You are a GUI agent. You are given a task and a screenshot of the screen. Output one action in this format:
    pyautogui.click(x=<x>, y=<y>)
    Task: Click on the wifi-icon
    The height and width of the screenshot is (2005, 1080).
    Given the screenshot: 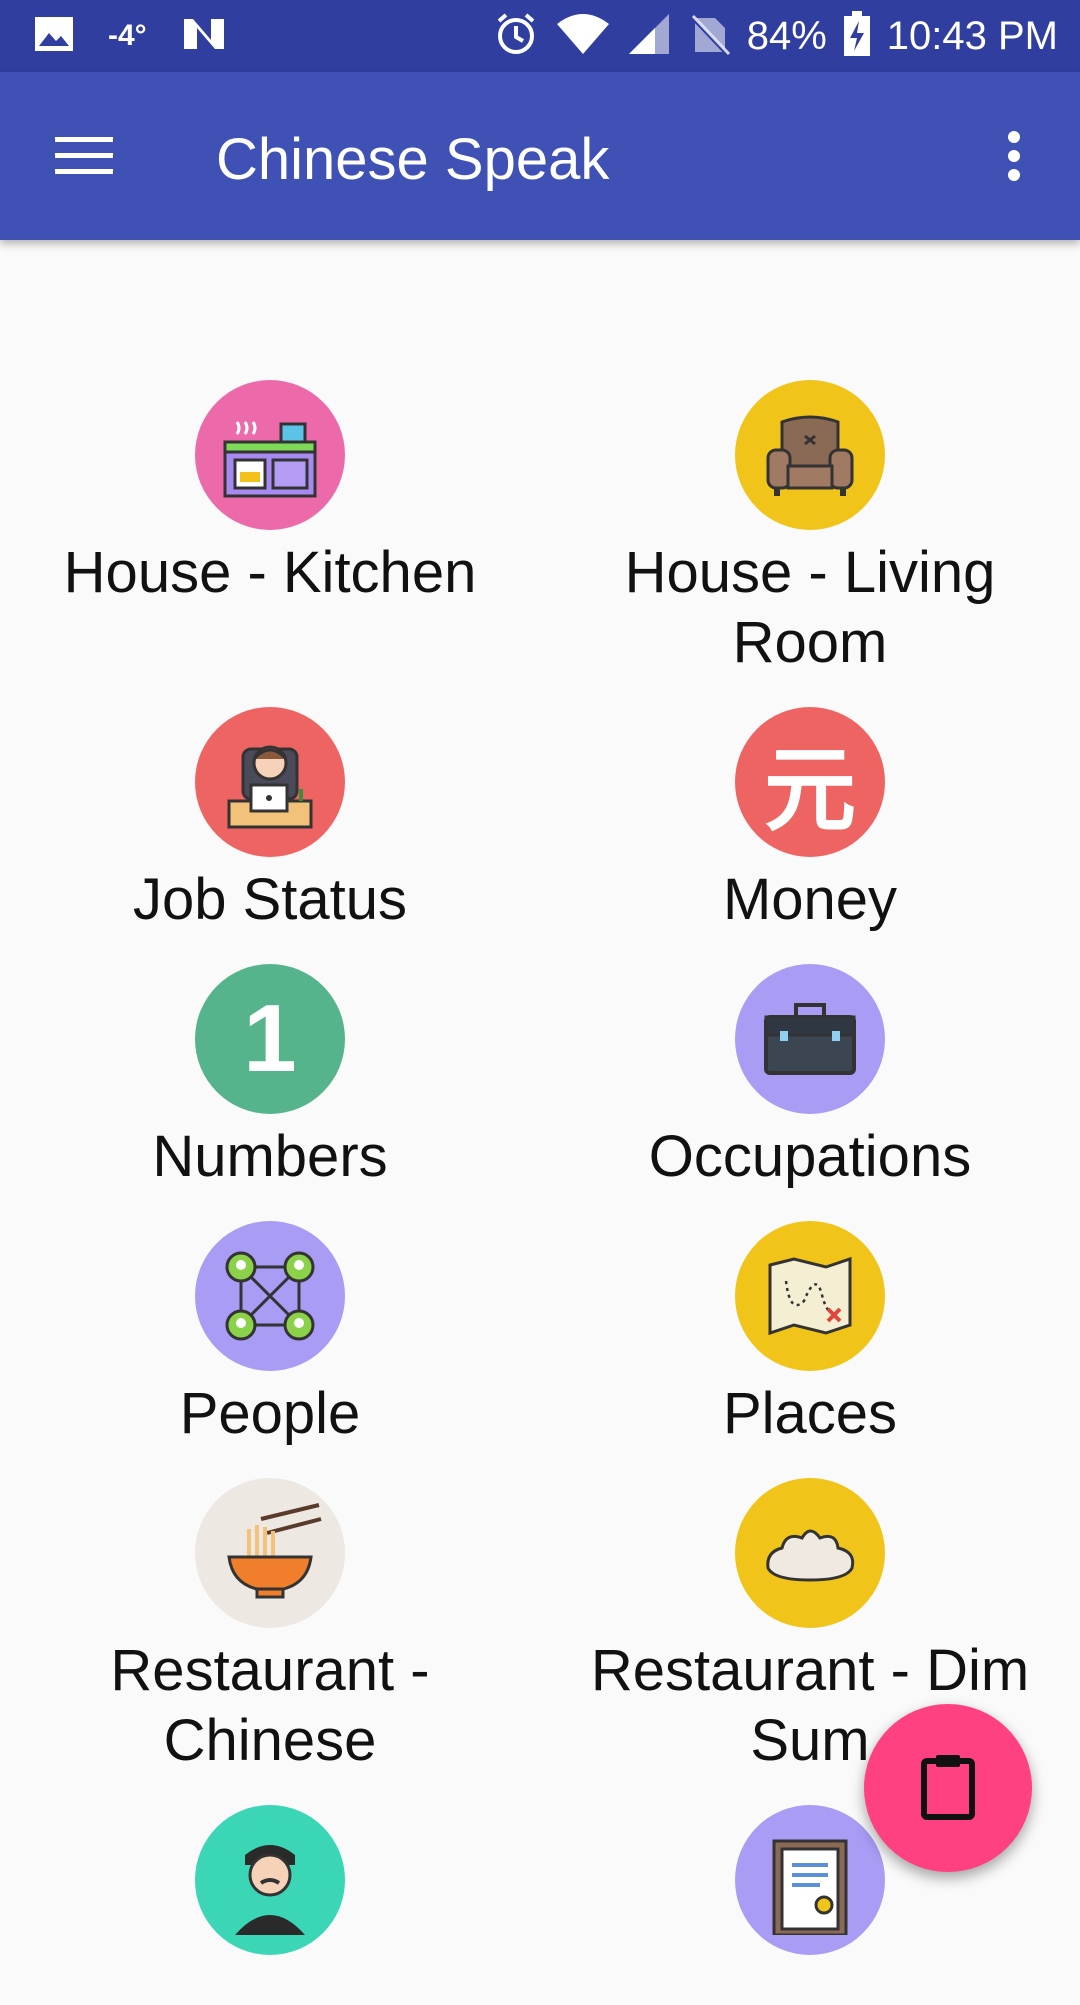 What is the action you would take?
    pyautogui.click(x=583, y=36)
    